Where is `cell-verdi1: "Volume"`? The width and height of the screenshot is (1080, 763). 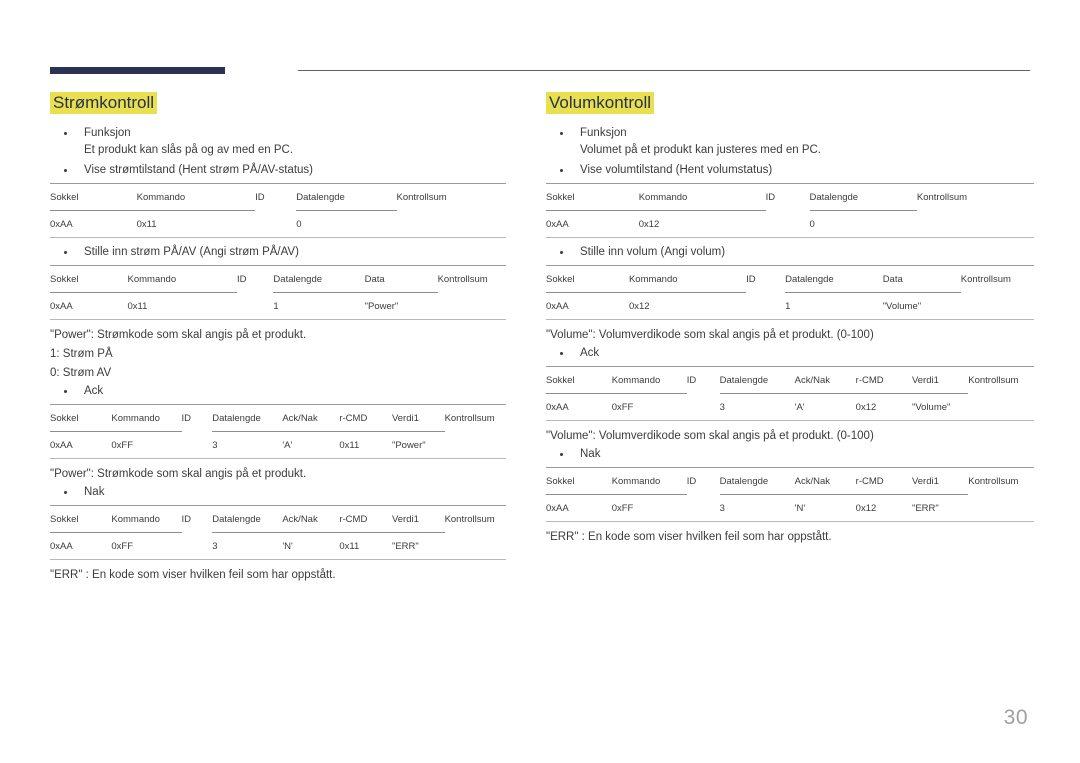 cell-verdi1: "Volume" is located at coordinates (931, 407).